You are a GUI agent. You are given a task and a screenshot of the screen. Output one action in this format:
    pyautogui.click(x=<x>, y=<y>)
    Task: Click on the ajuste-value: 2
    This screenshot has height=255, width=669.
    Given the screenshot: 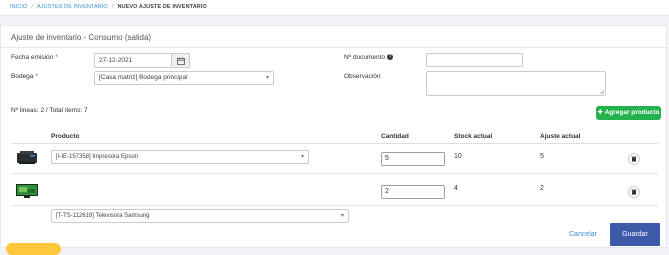 What is the action you would take?
    pyautogui.click(x=542, y=188)
    